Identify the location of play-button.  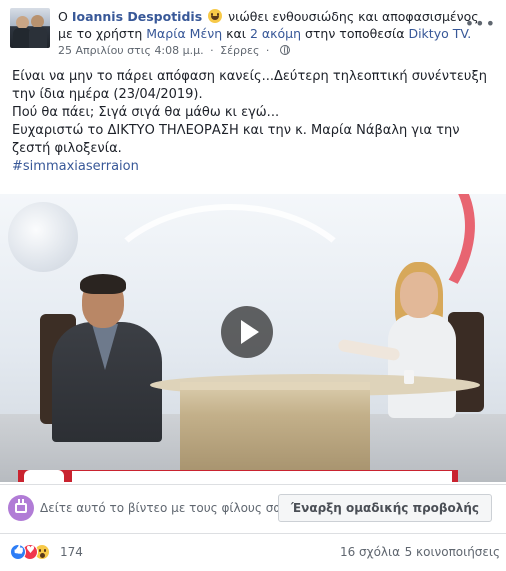
(247, 332).